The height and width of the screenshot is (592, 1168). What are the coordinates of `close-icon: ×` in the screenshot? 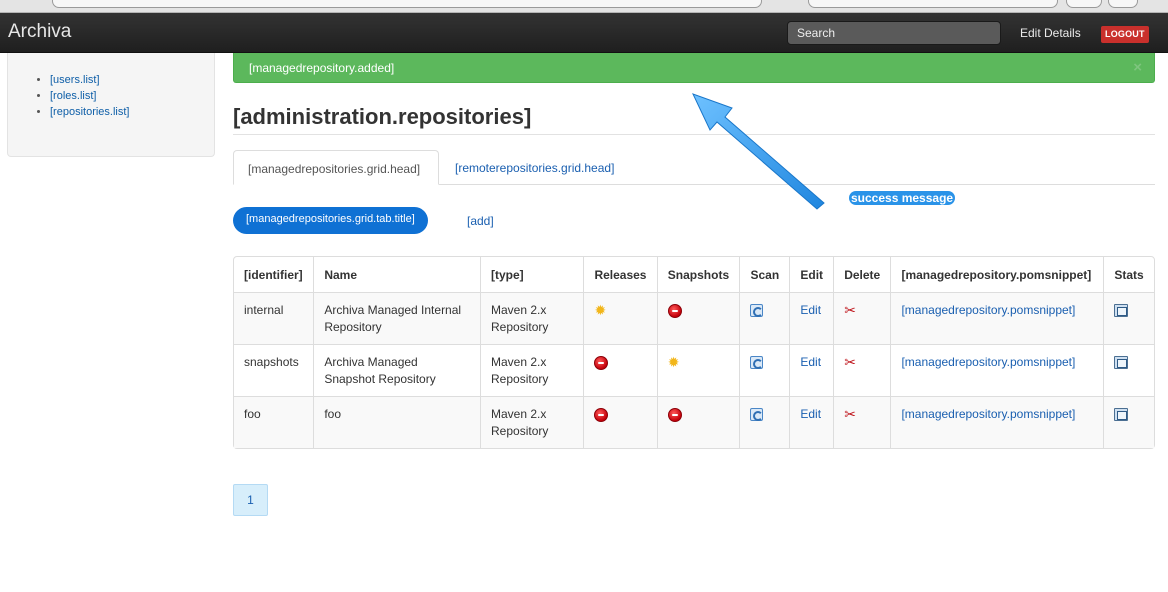 It's located at (1137, 67).